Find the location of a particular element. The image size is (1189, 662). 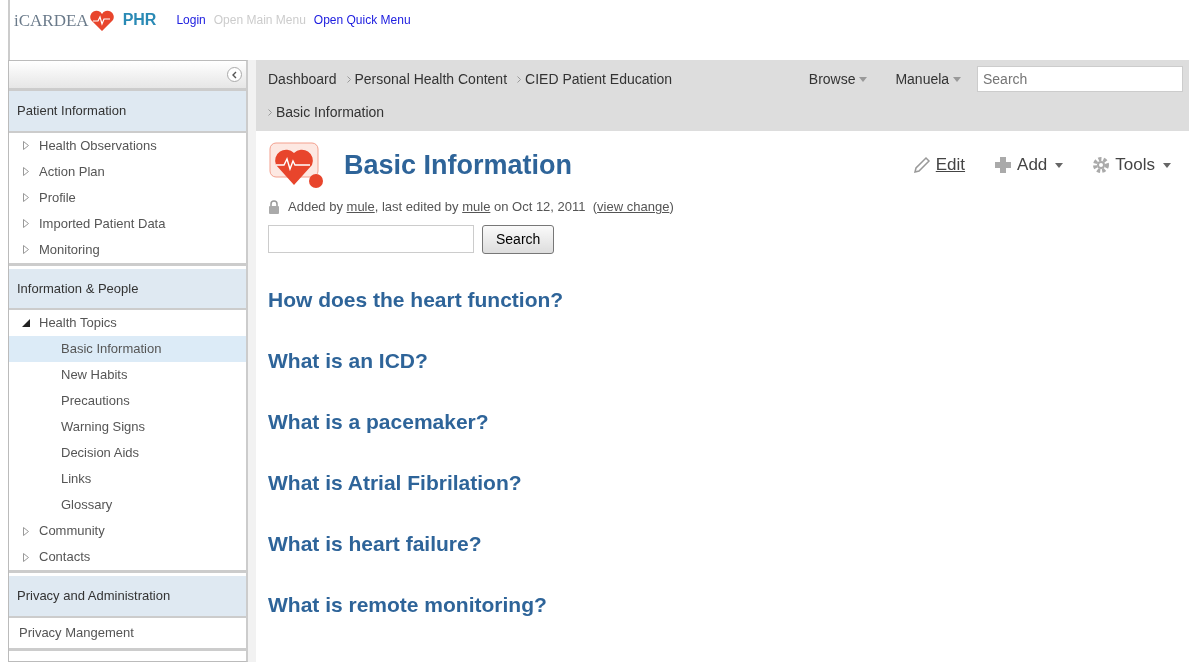

topic-heading-link: How does the heart function? is located at coordinates (722, 300).